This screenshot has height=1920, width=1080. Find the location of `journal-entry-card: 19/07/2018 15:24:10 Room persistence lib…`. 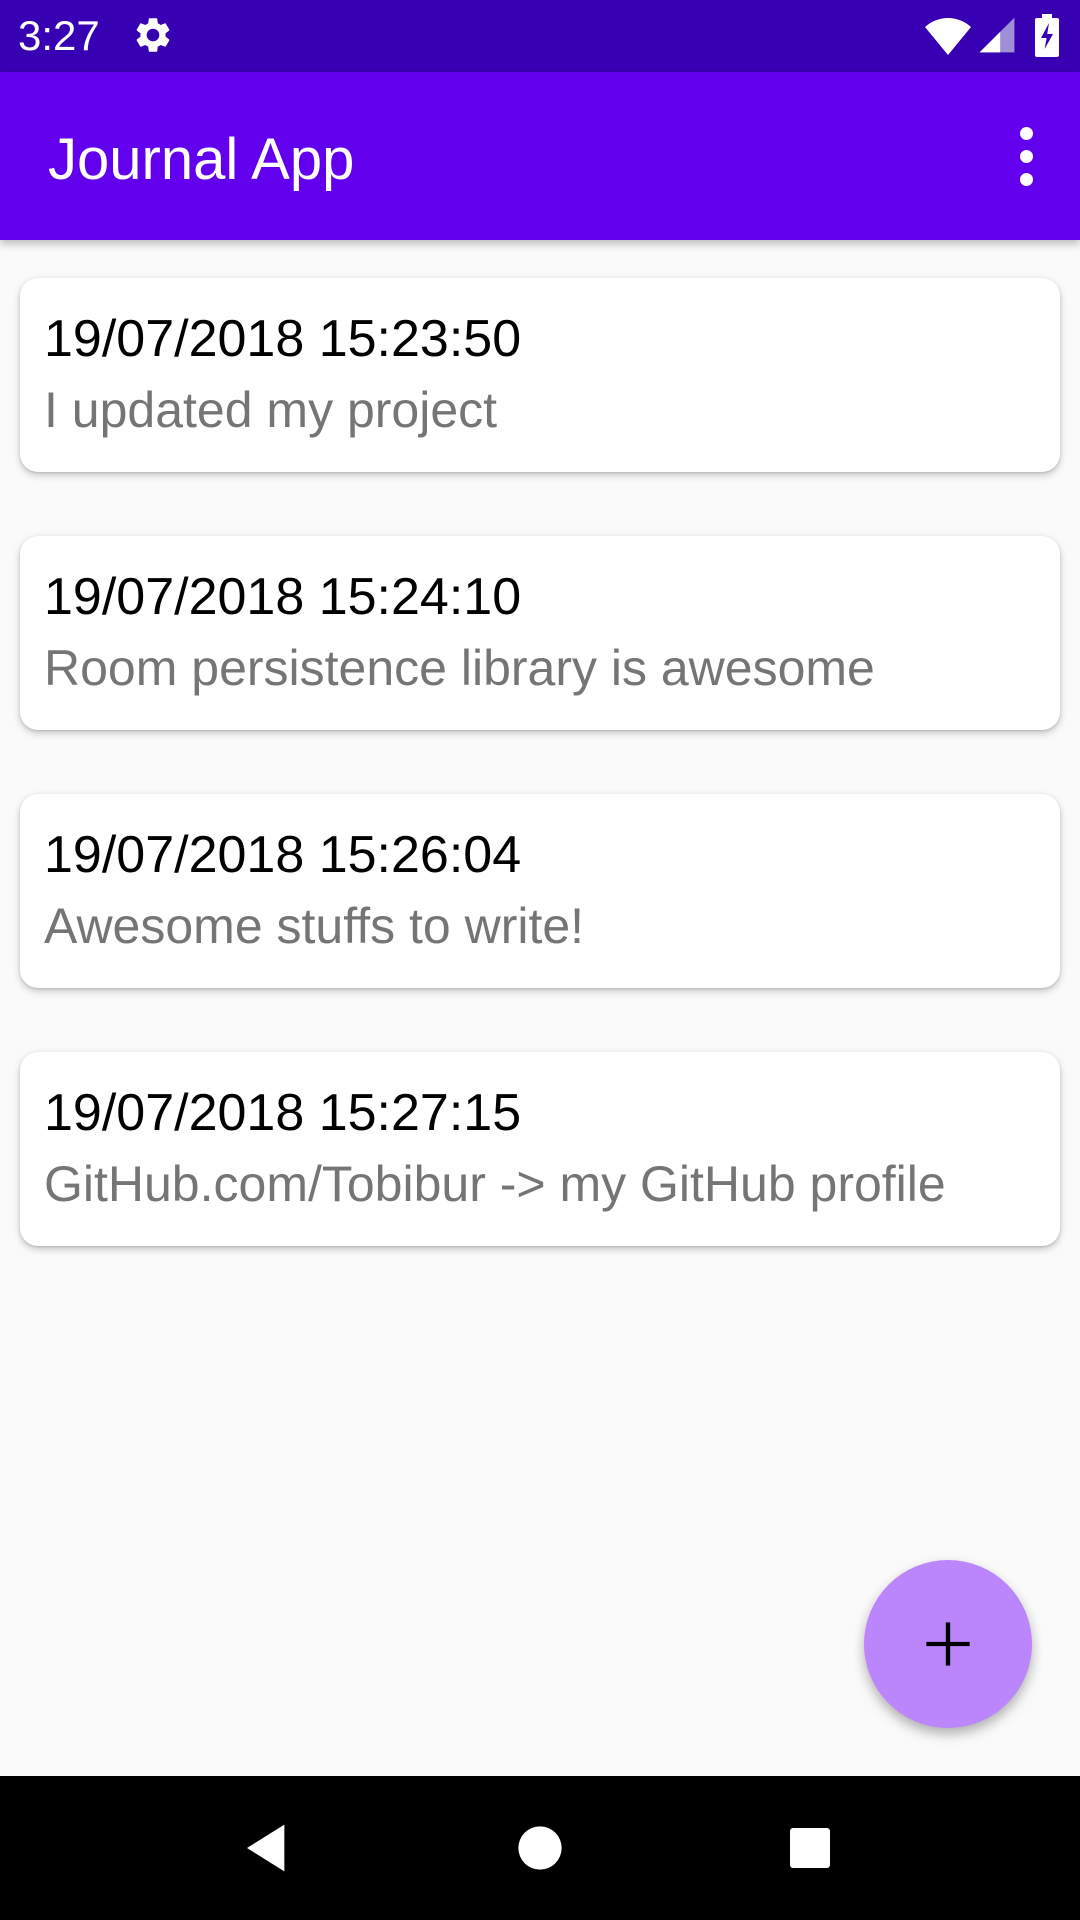

journal-entry-card: 19/07/2018 15:24:10 Room persistence lib… is located at coordinates (540, 633).